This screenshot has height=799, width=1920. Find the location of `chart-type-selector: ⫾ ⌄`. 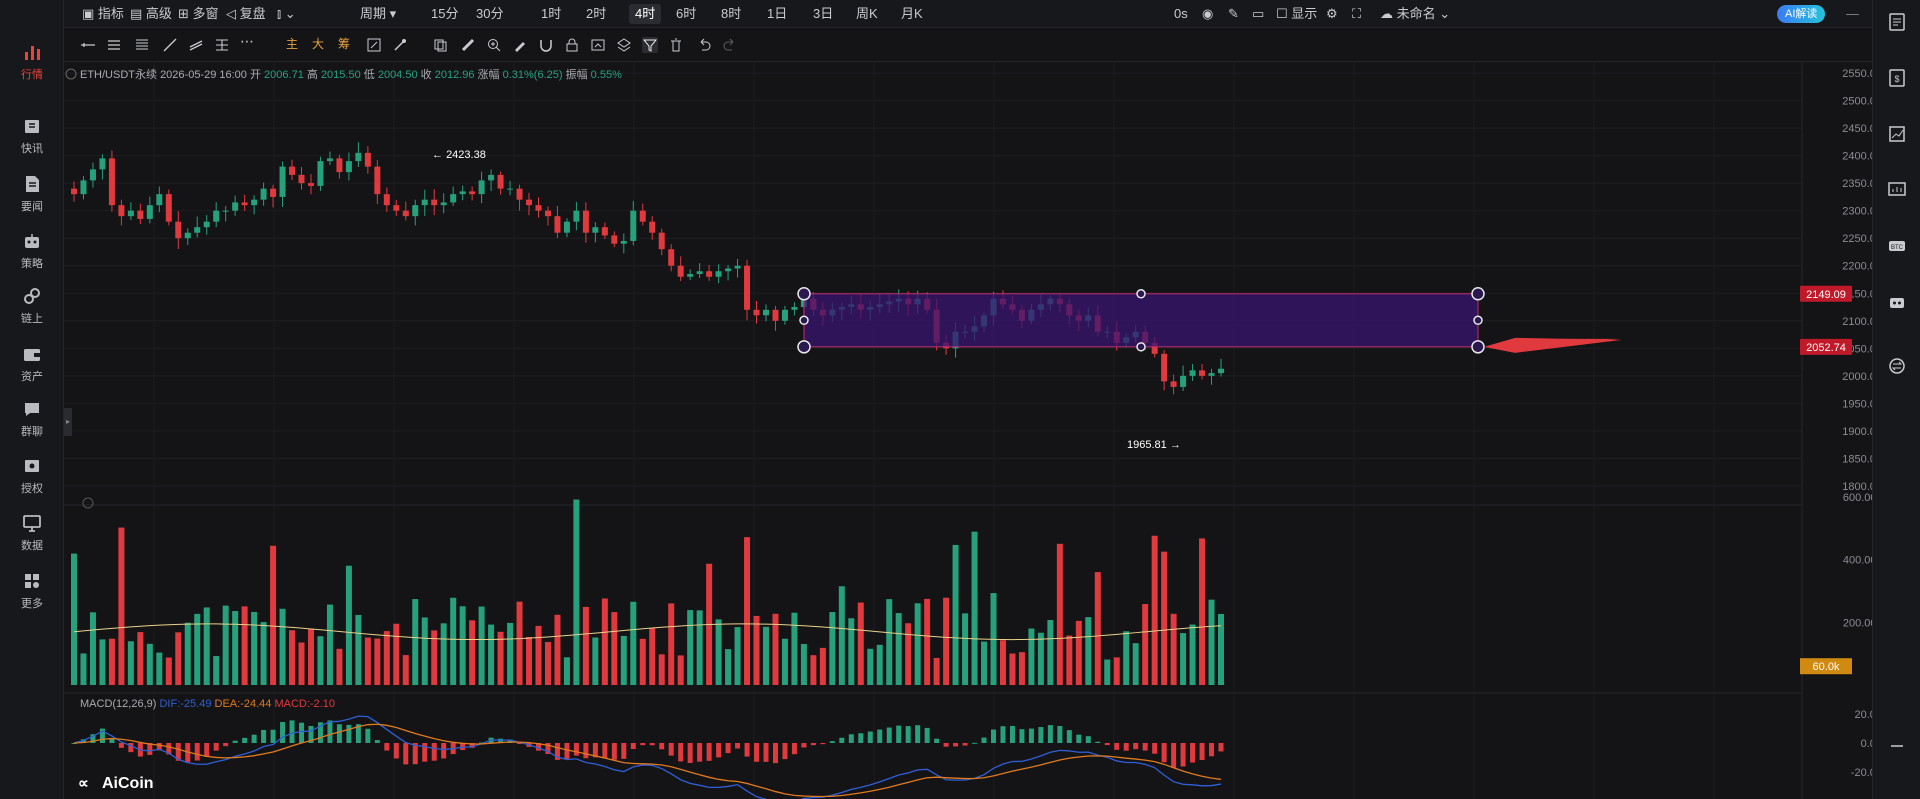

chart-type-selector: ⫾ ⌄ is located at coordinates (286, 14).